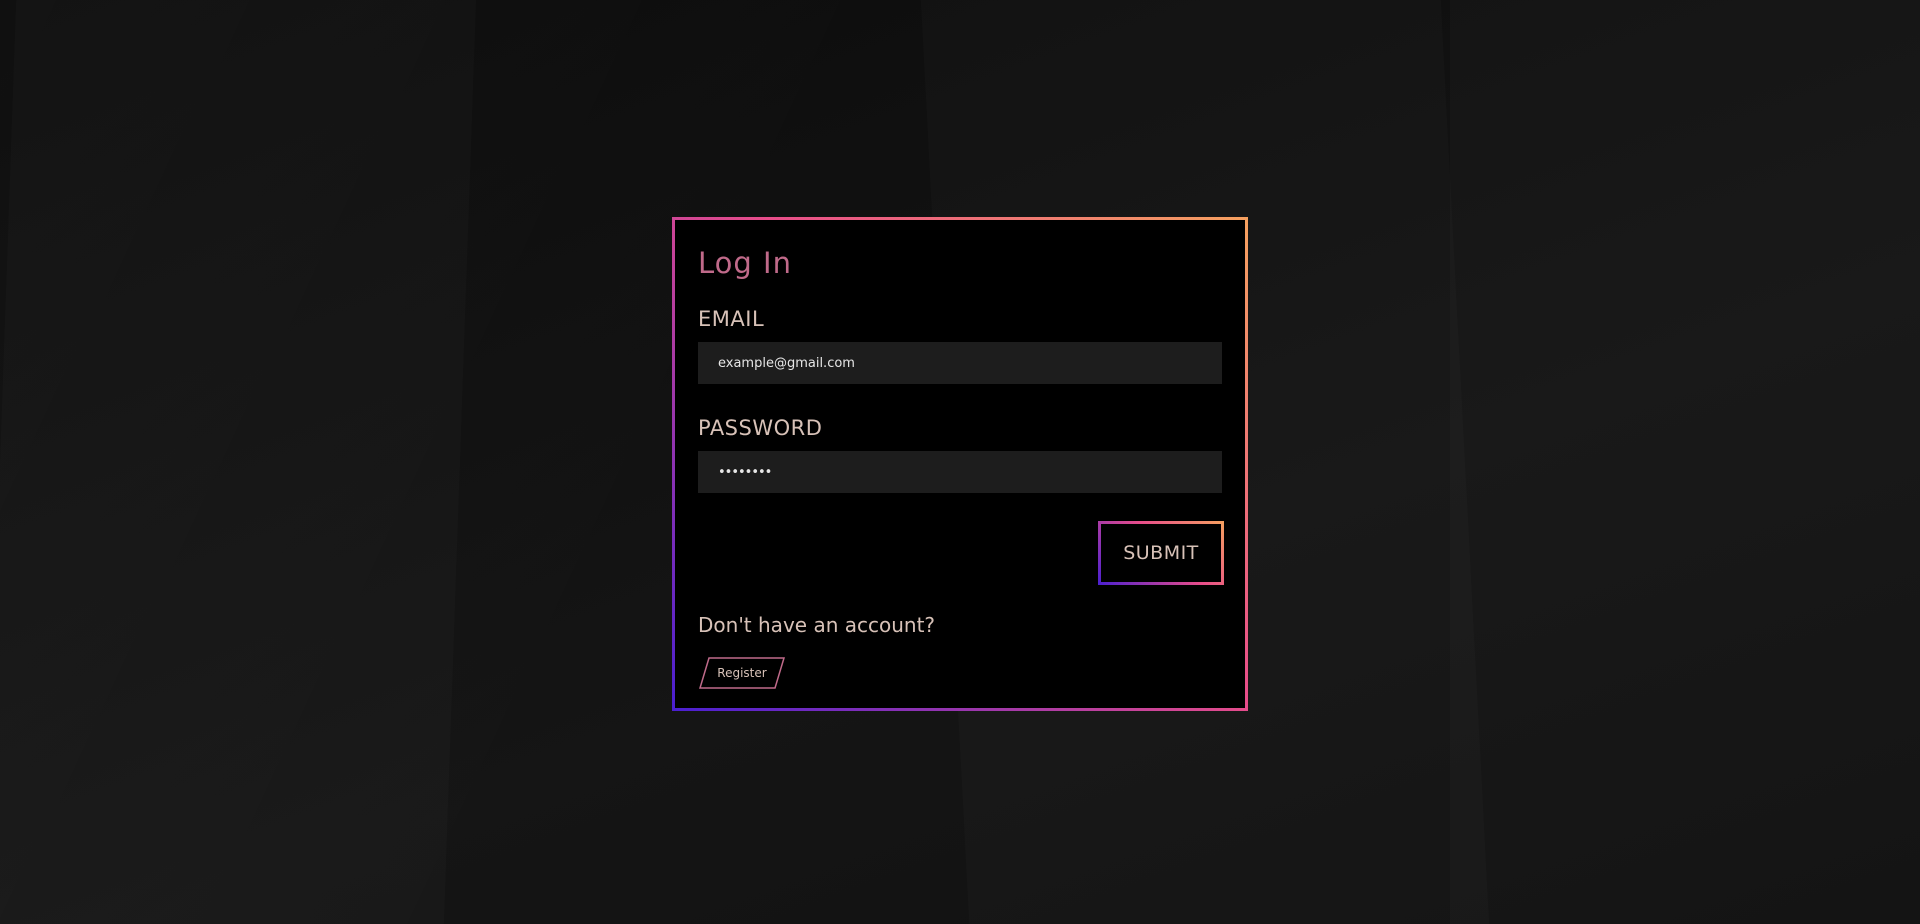  I want to click on submit-button: SUBMIT, so click(1161, 553).